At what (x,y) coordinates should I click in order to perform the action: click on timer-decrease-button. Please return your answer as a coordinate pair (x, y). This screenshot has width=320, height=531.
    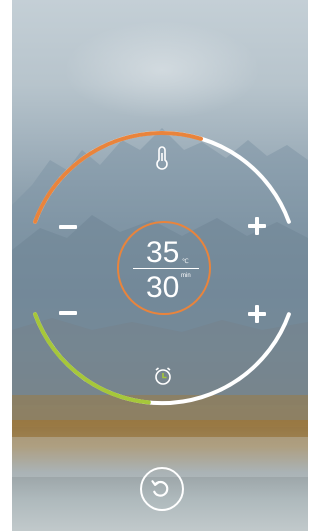
    Looking at the image, I should click on (68, 314).